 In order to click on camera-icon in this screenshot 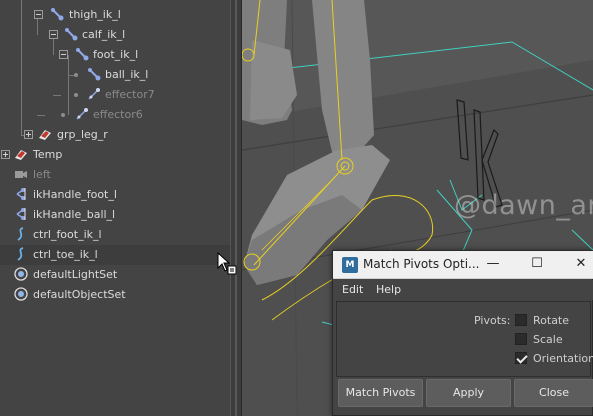, I will do `click(21, 174)`.